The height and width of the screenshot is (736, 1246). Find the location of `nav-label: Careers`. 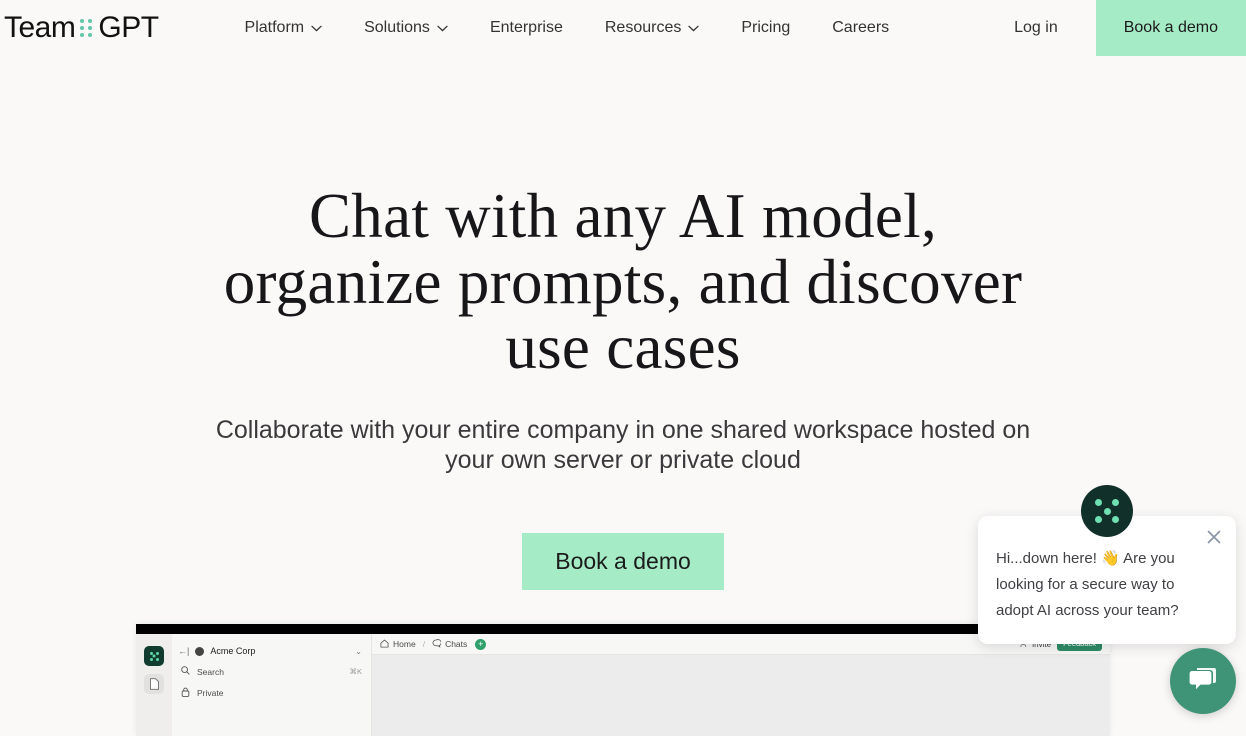

nav-label: Careers is located at coordinates (861, 27).